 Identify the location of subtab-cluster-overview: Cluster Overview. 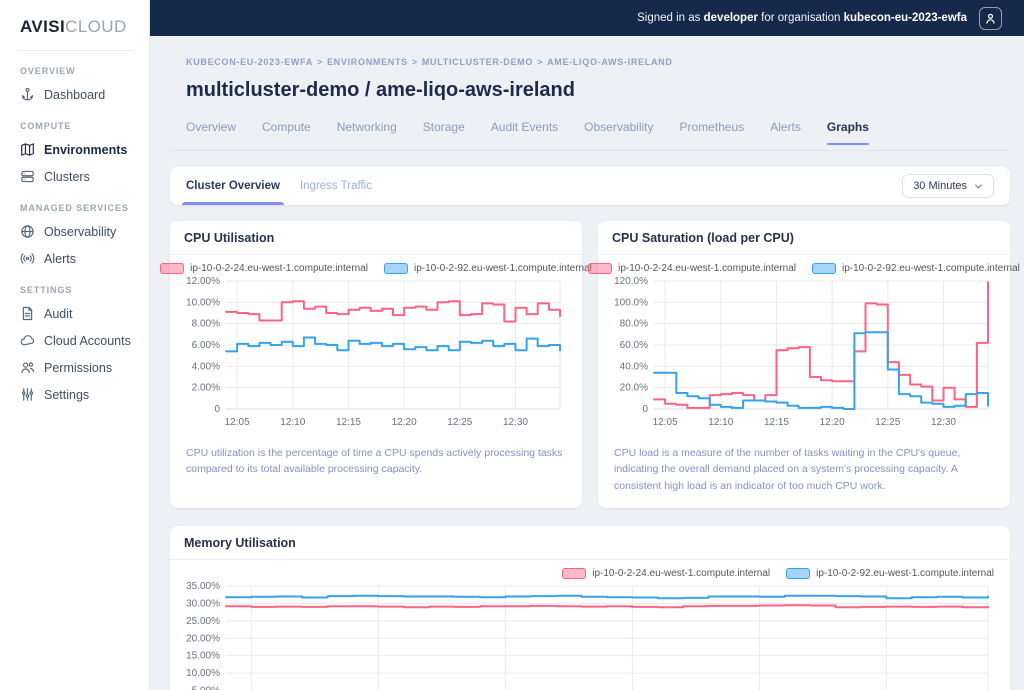
(233, 186).